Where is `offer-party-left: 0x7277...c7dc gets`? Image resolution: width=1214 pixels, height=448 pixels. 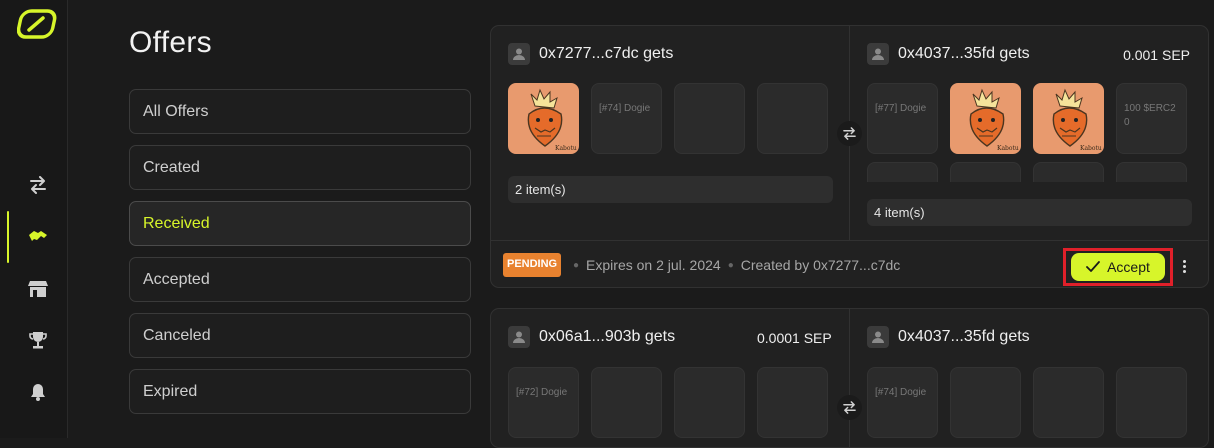 offer-party-left: 0x7277...c7dc gets is located at coordinates (590, 54).